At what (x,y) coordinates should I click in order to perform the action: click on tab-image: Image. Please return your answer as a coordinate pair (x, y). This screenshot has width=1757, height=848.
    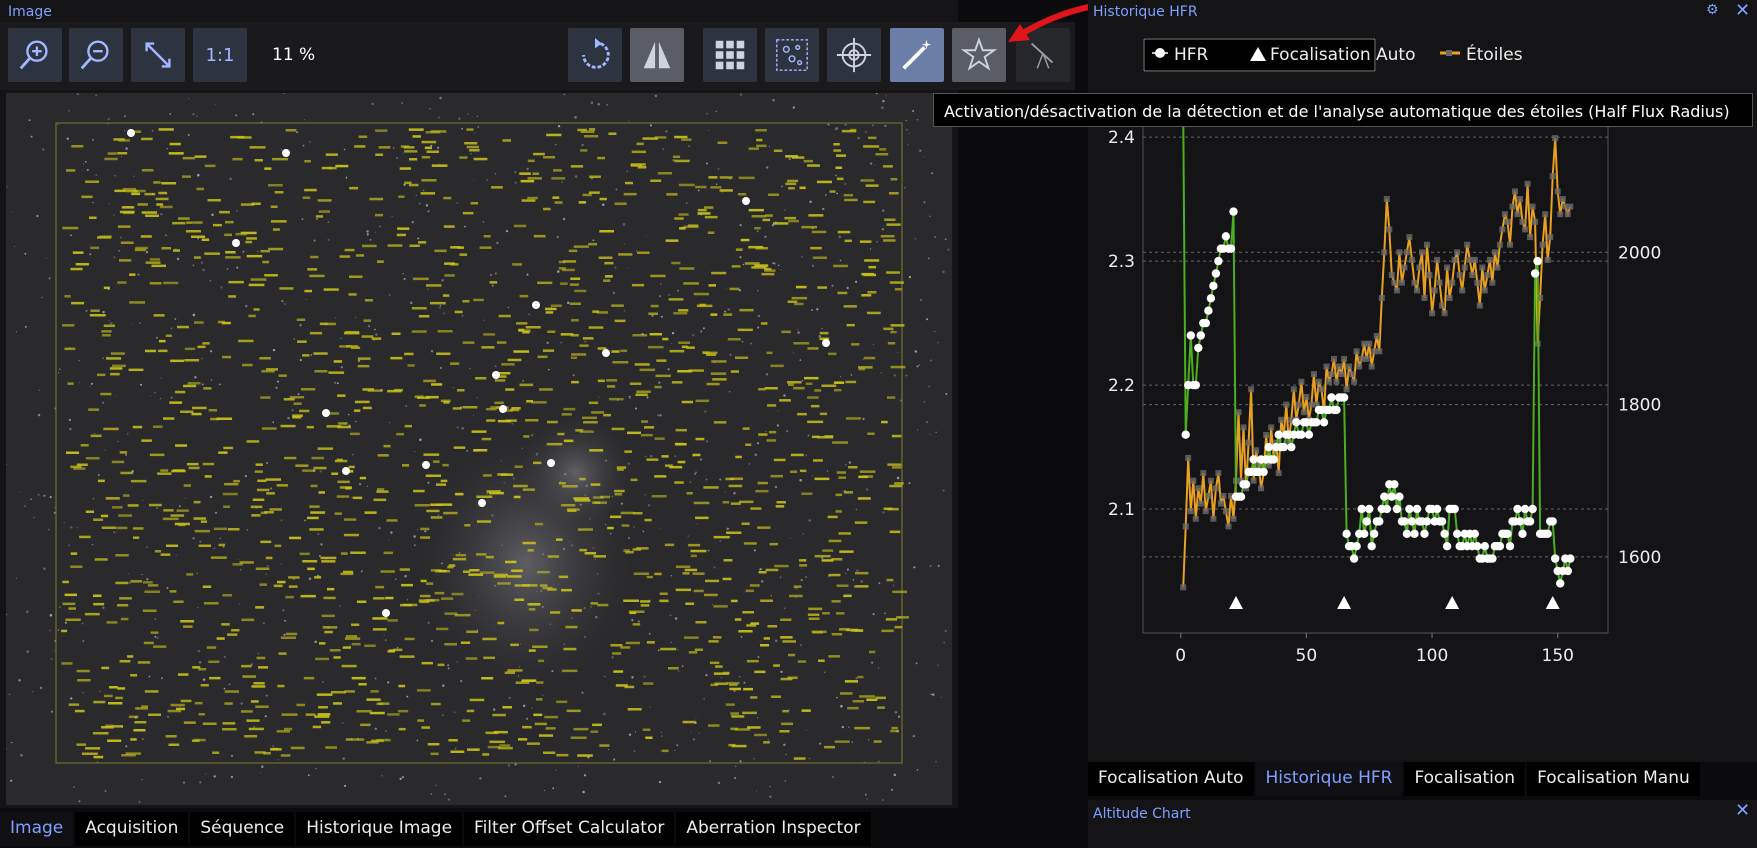
    Looking at the image, I should click on (37, 829).